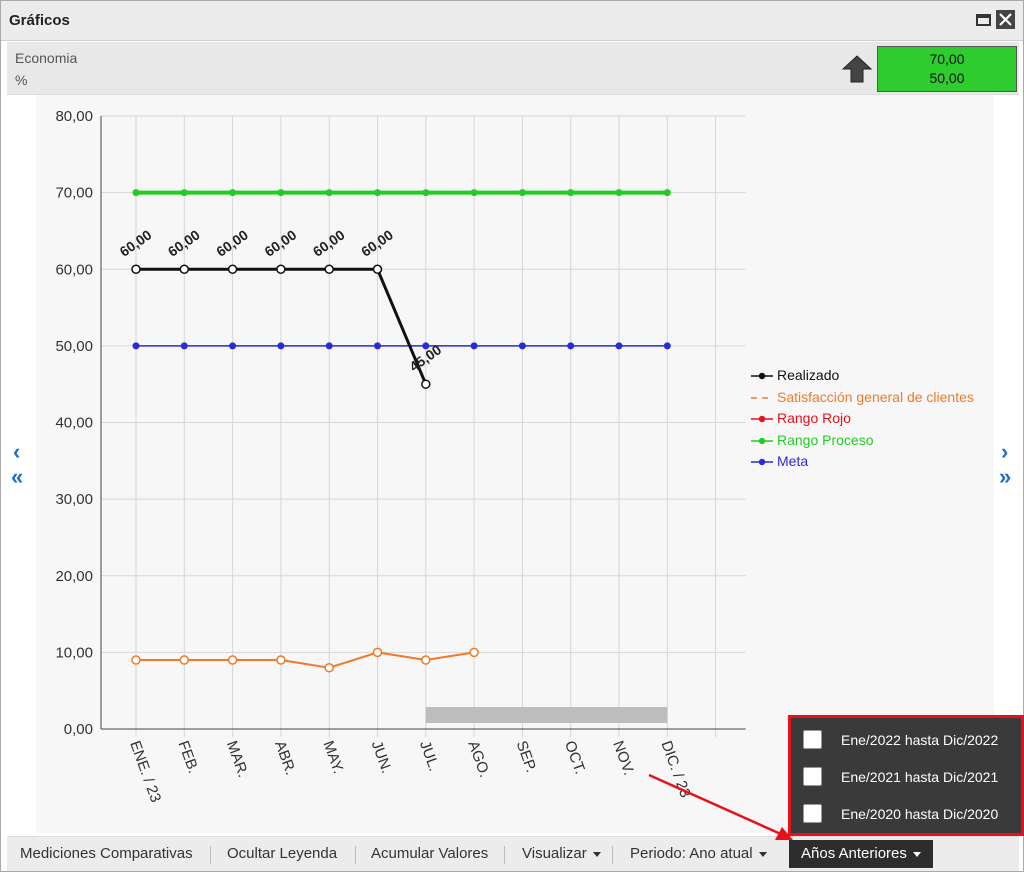  Describe the element at coordinates (381, 757) in the screenshot. I see `x-tick-label: JUN.` at that location.